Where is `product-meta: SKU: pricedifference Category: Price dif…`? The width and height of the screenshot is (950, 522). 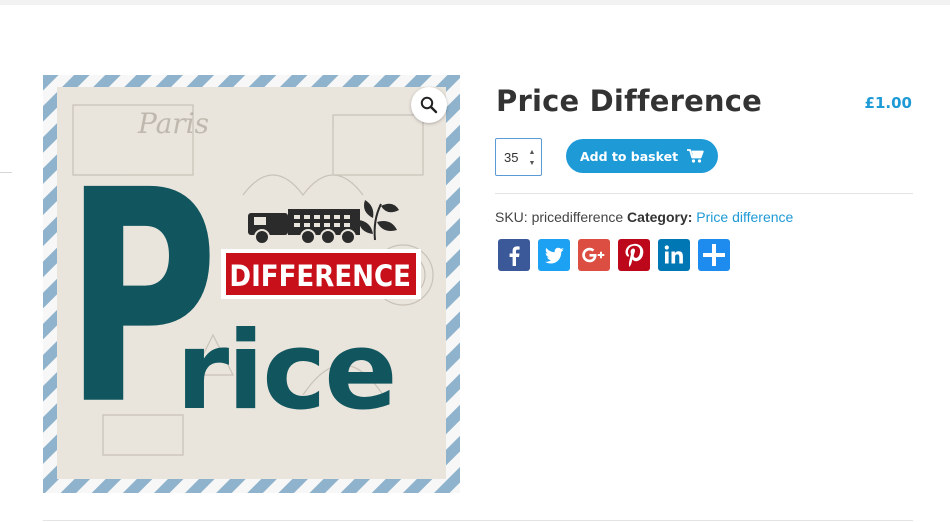 product-meta: SKU: pricedifference Category: Price dif… is located at coordinates (644, 217).